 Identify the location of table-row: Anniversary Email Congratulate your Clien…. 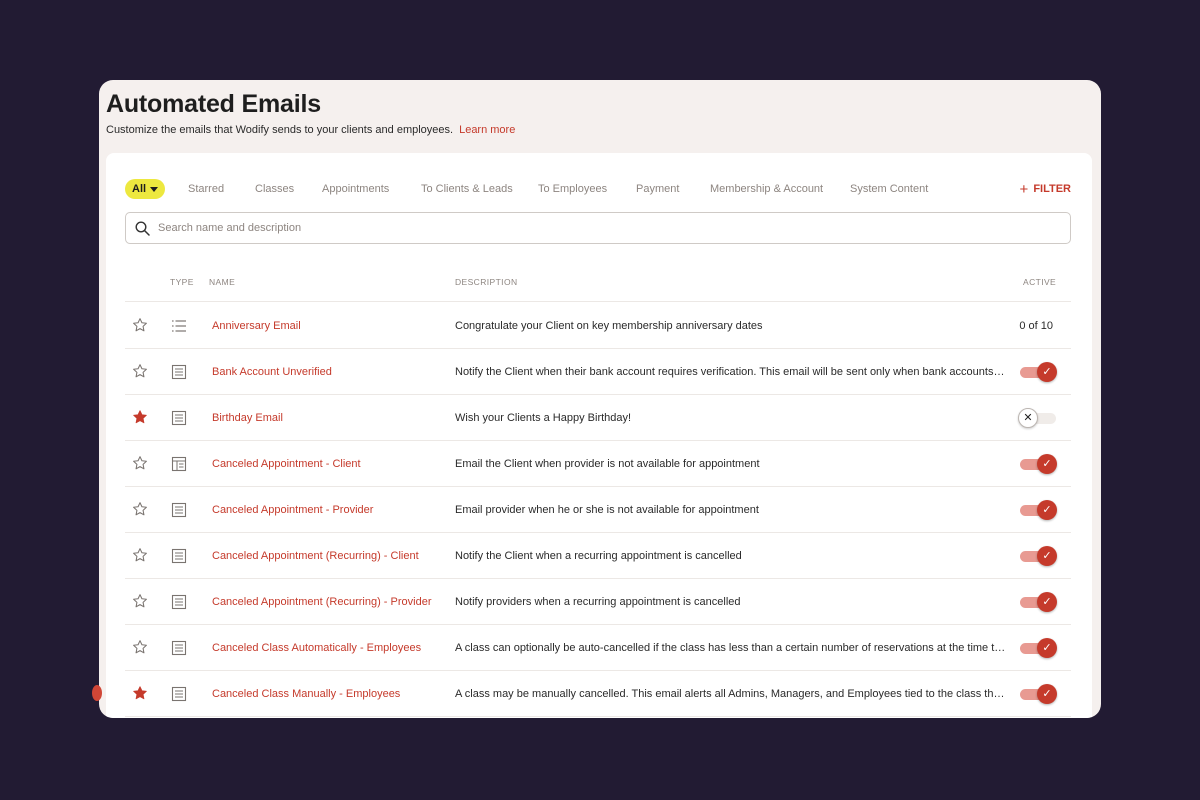
(598, 326).